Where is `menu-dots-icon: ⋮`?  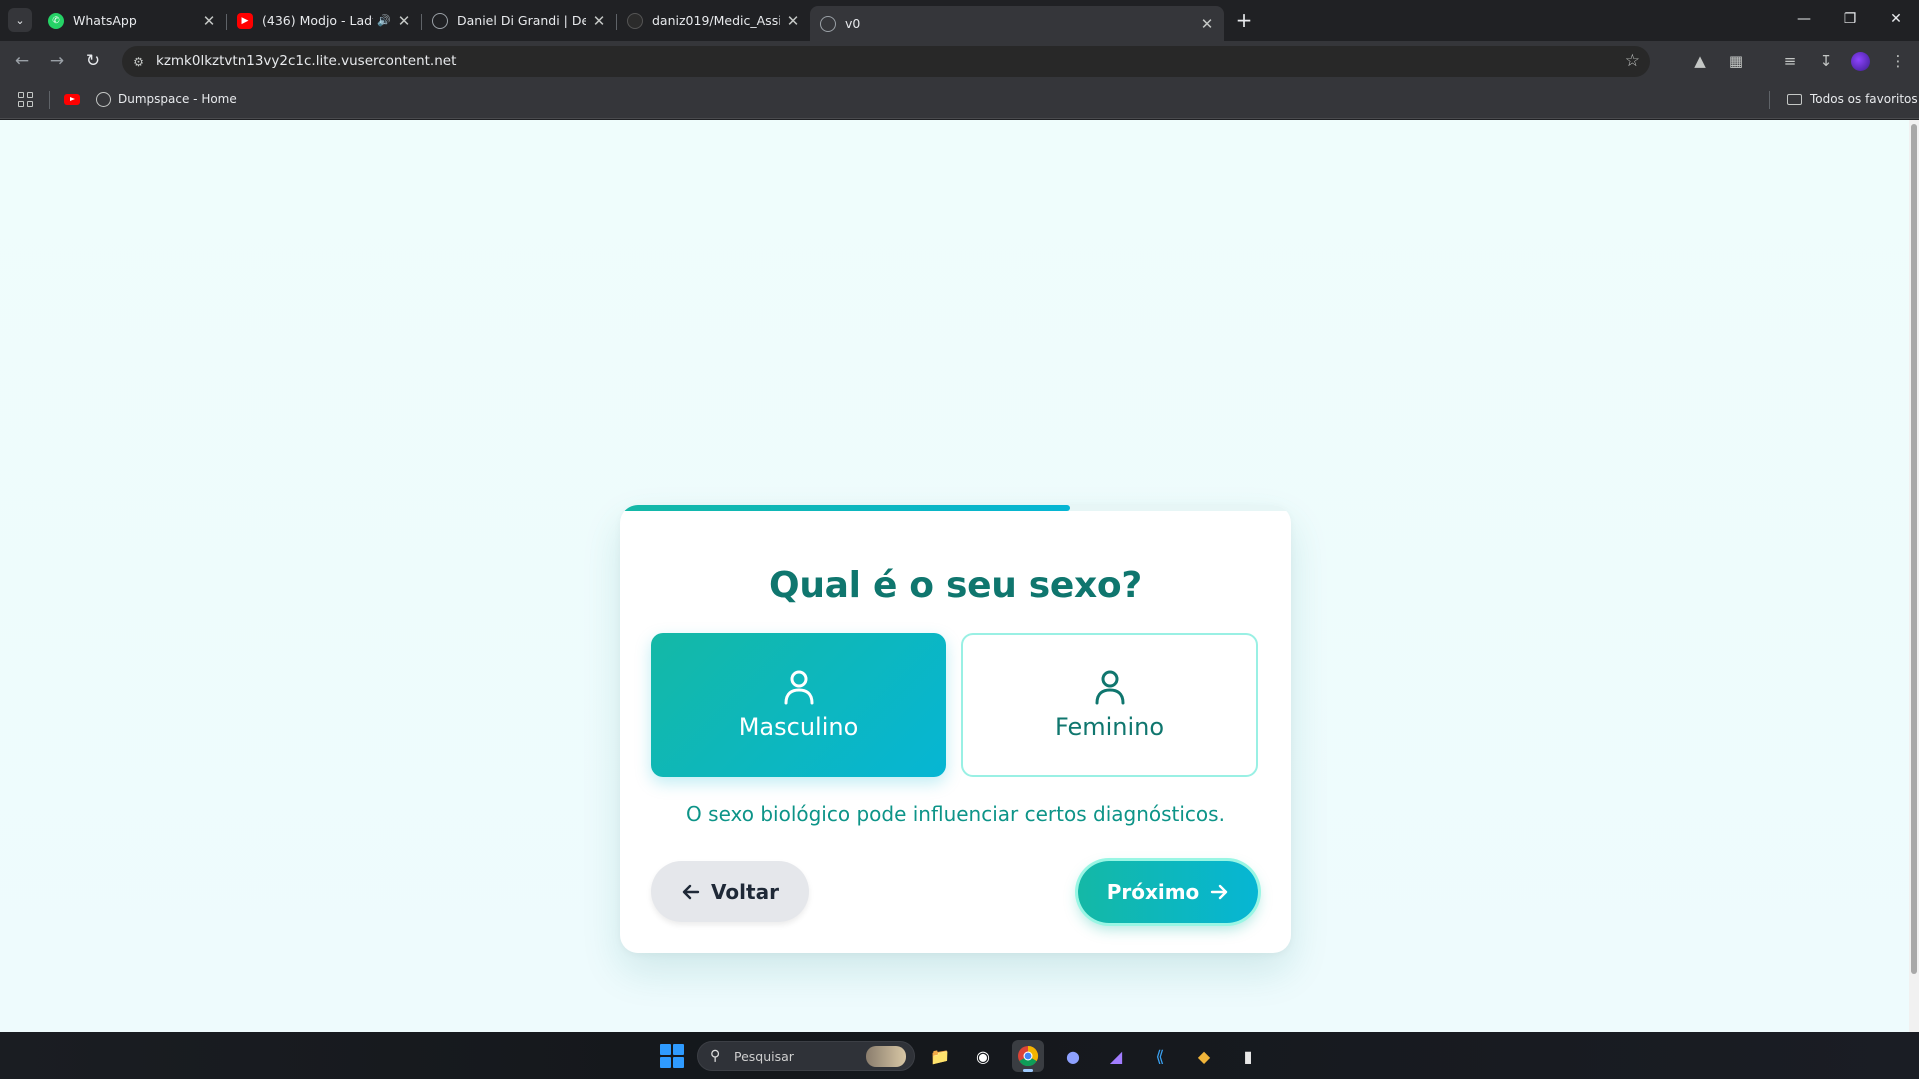 menu-dots-icon: ⋮ is located at coordinates (1898, 61).